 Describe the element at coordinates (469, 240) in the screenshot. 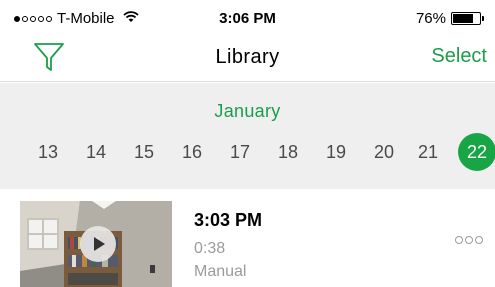

I see `more-options-icon` at that location.